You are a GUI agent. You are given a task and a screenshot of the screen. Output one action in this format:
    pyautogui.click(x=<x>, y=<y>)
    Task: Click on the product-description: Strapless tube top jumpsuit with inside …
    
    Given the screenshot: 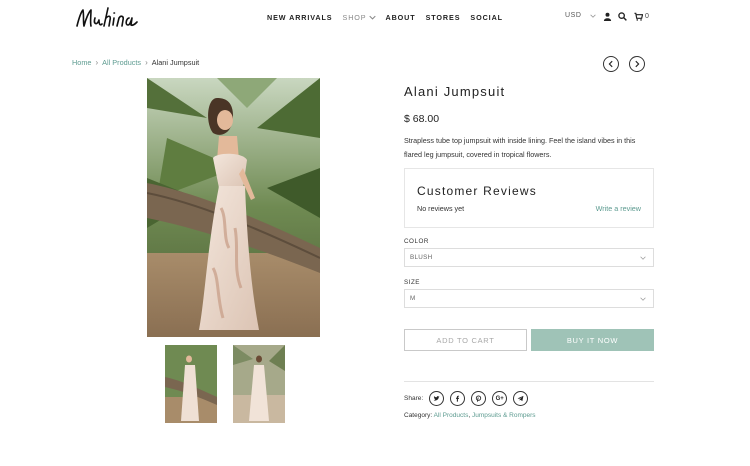 What is the action you would take?
    pyautogui.click(x=520, y=147)
    